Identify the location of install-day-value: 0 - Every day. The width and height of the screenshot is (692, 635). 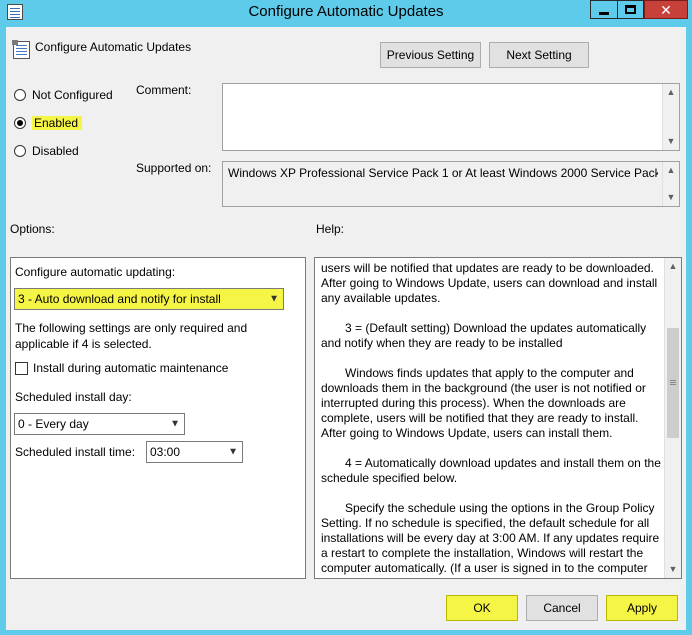
(53, 424).